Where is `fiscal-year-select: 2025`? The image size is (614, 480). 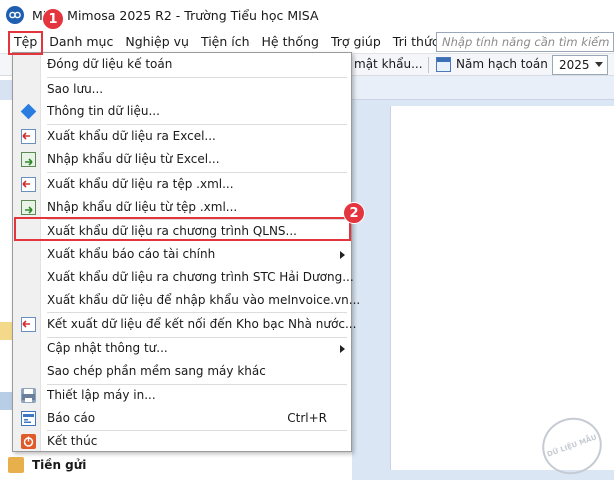
fiscal-year-select: 2025 is located at coordinates (580, 65).